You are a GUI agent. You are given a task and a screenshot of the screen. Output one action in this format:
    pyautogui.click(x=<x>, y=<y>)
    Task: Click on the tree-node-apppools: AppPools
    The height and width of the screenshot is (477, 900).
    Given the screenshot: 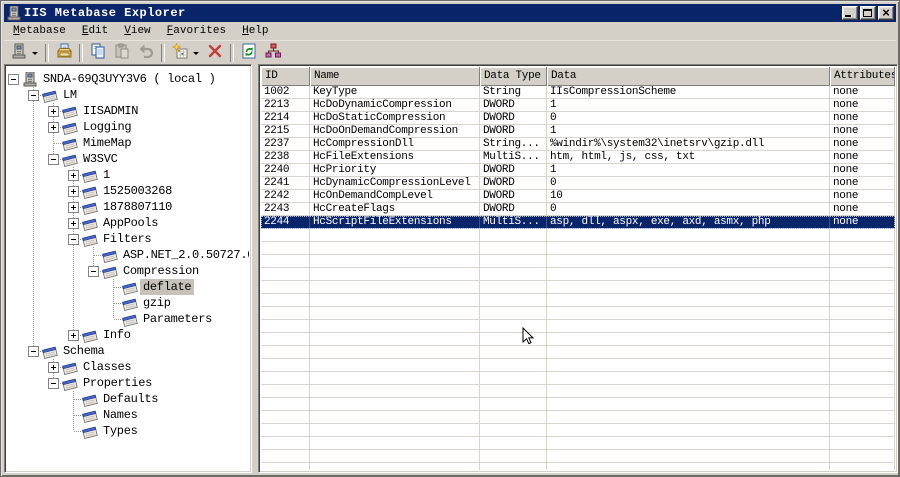 What is the action you would take?
    pyautogui.click(x=128, y=223)
    